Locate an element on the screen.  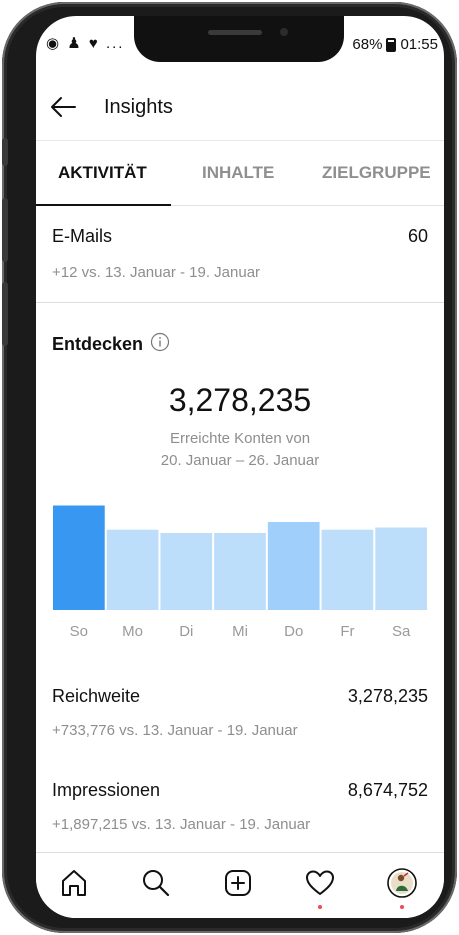
chart-day-label: Mo is located at coordinates (132, 631).